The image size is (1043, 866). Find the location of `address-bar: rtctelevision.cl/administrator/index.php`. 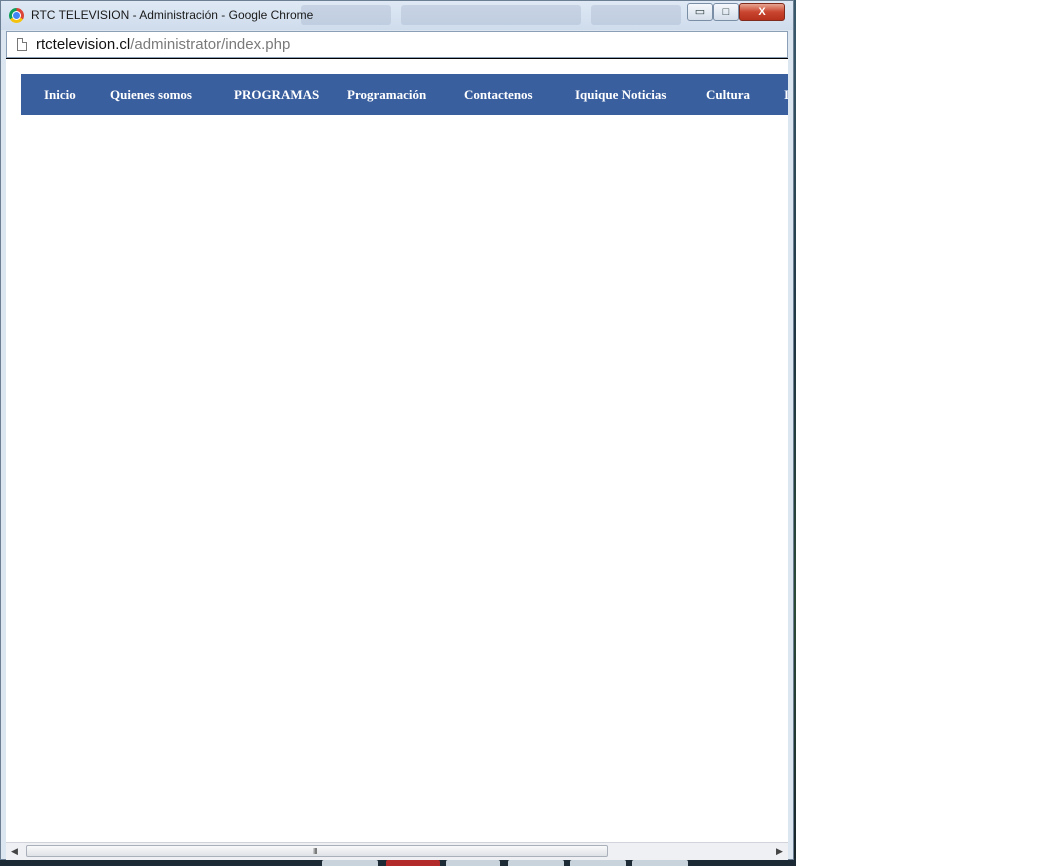

address-bar: rtctelevision.cl/administrator/index.php is located at coordinates (397, 44).